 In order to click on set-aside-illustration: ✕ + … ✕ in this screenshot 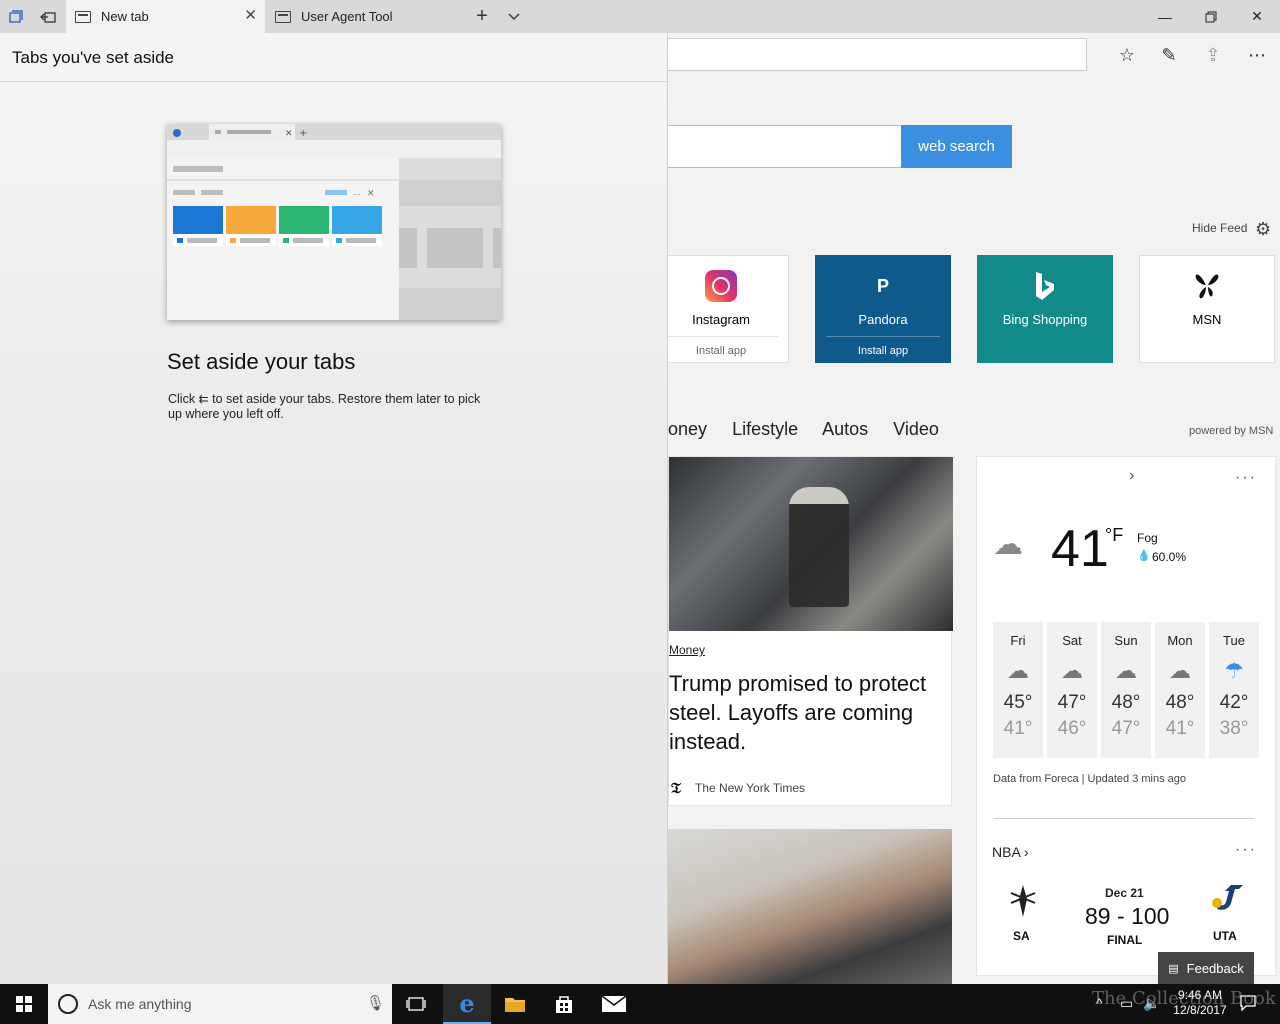, I will do `click(334, 222)`.